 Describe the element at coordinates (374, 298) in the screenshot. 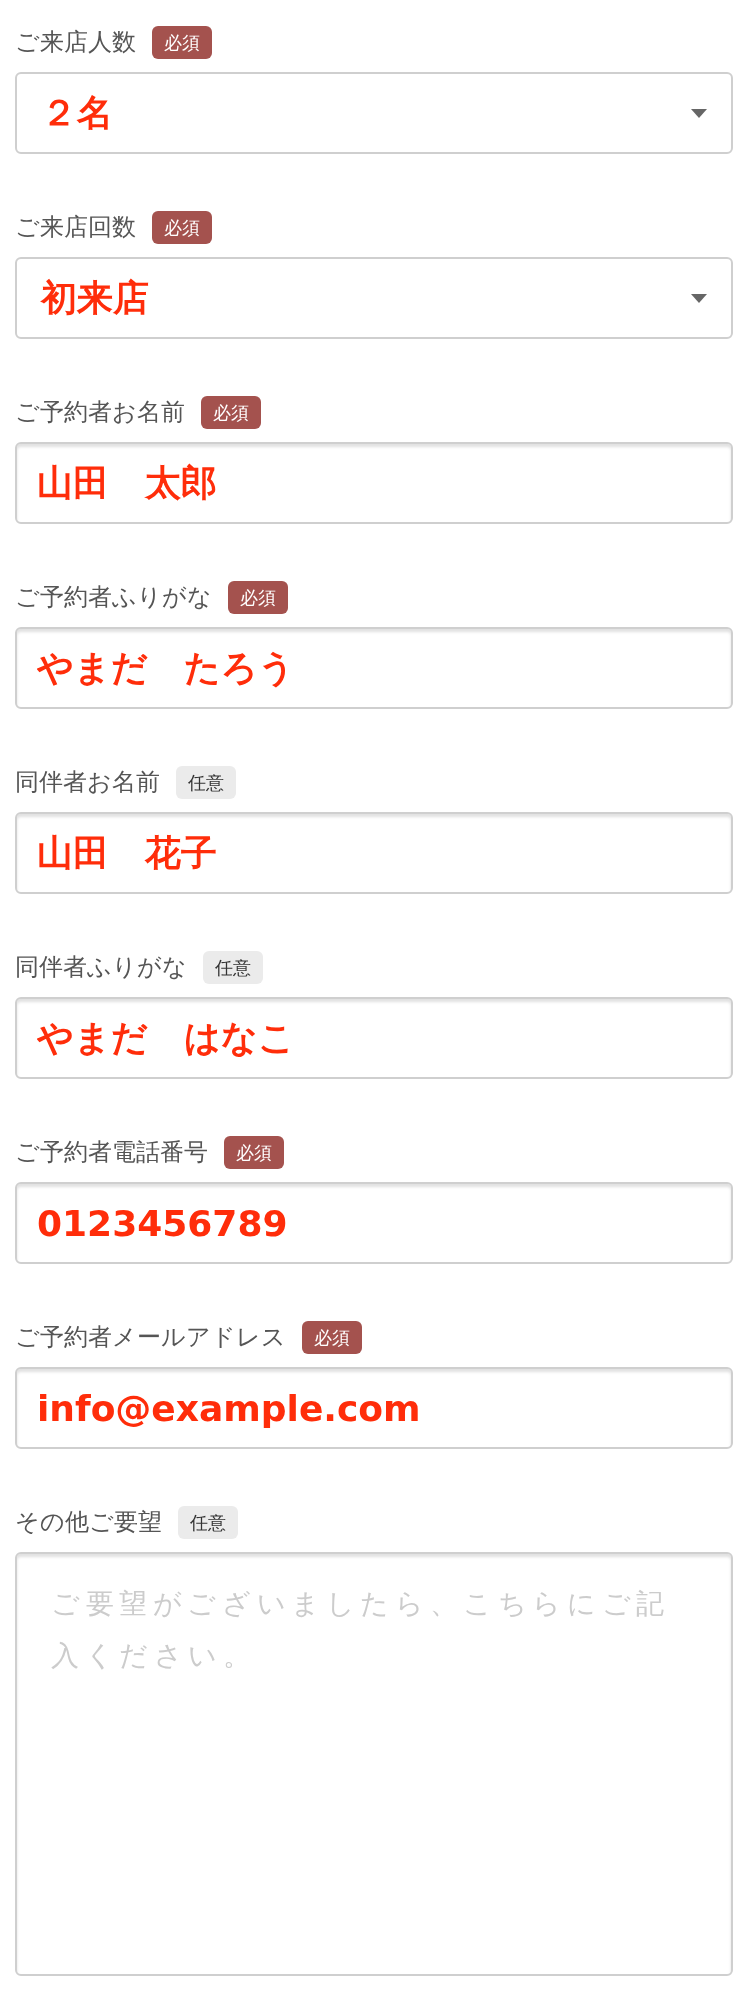

I see `dropdown-field: 初来店` at that location.